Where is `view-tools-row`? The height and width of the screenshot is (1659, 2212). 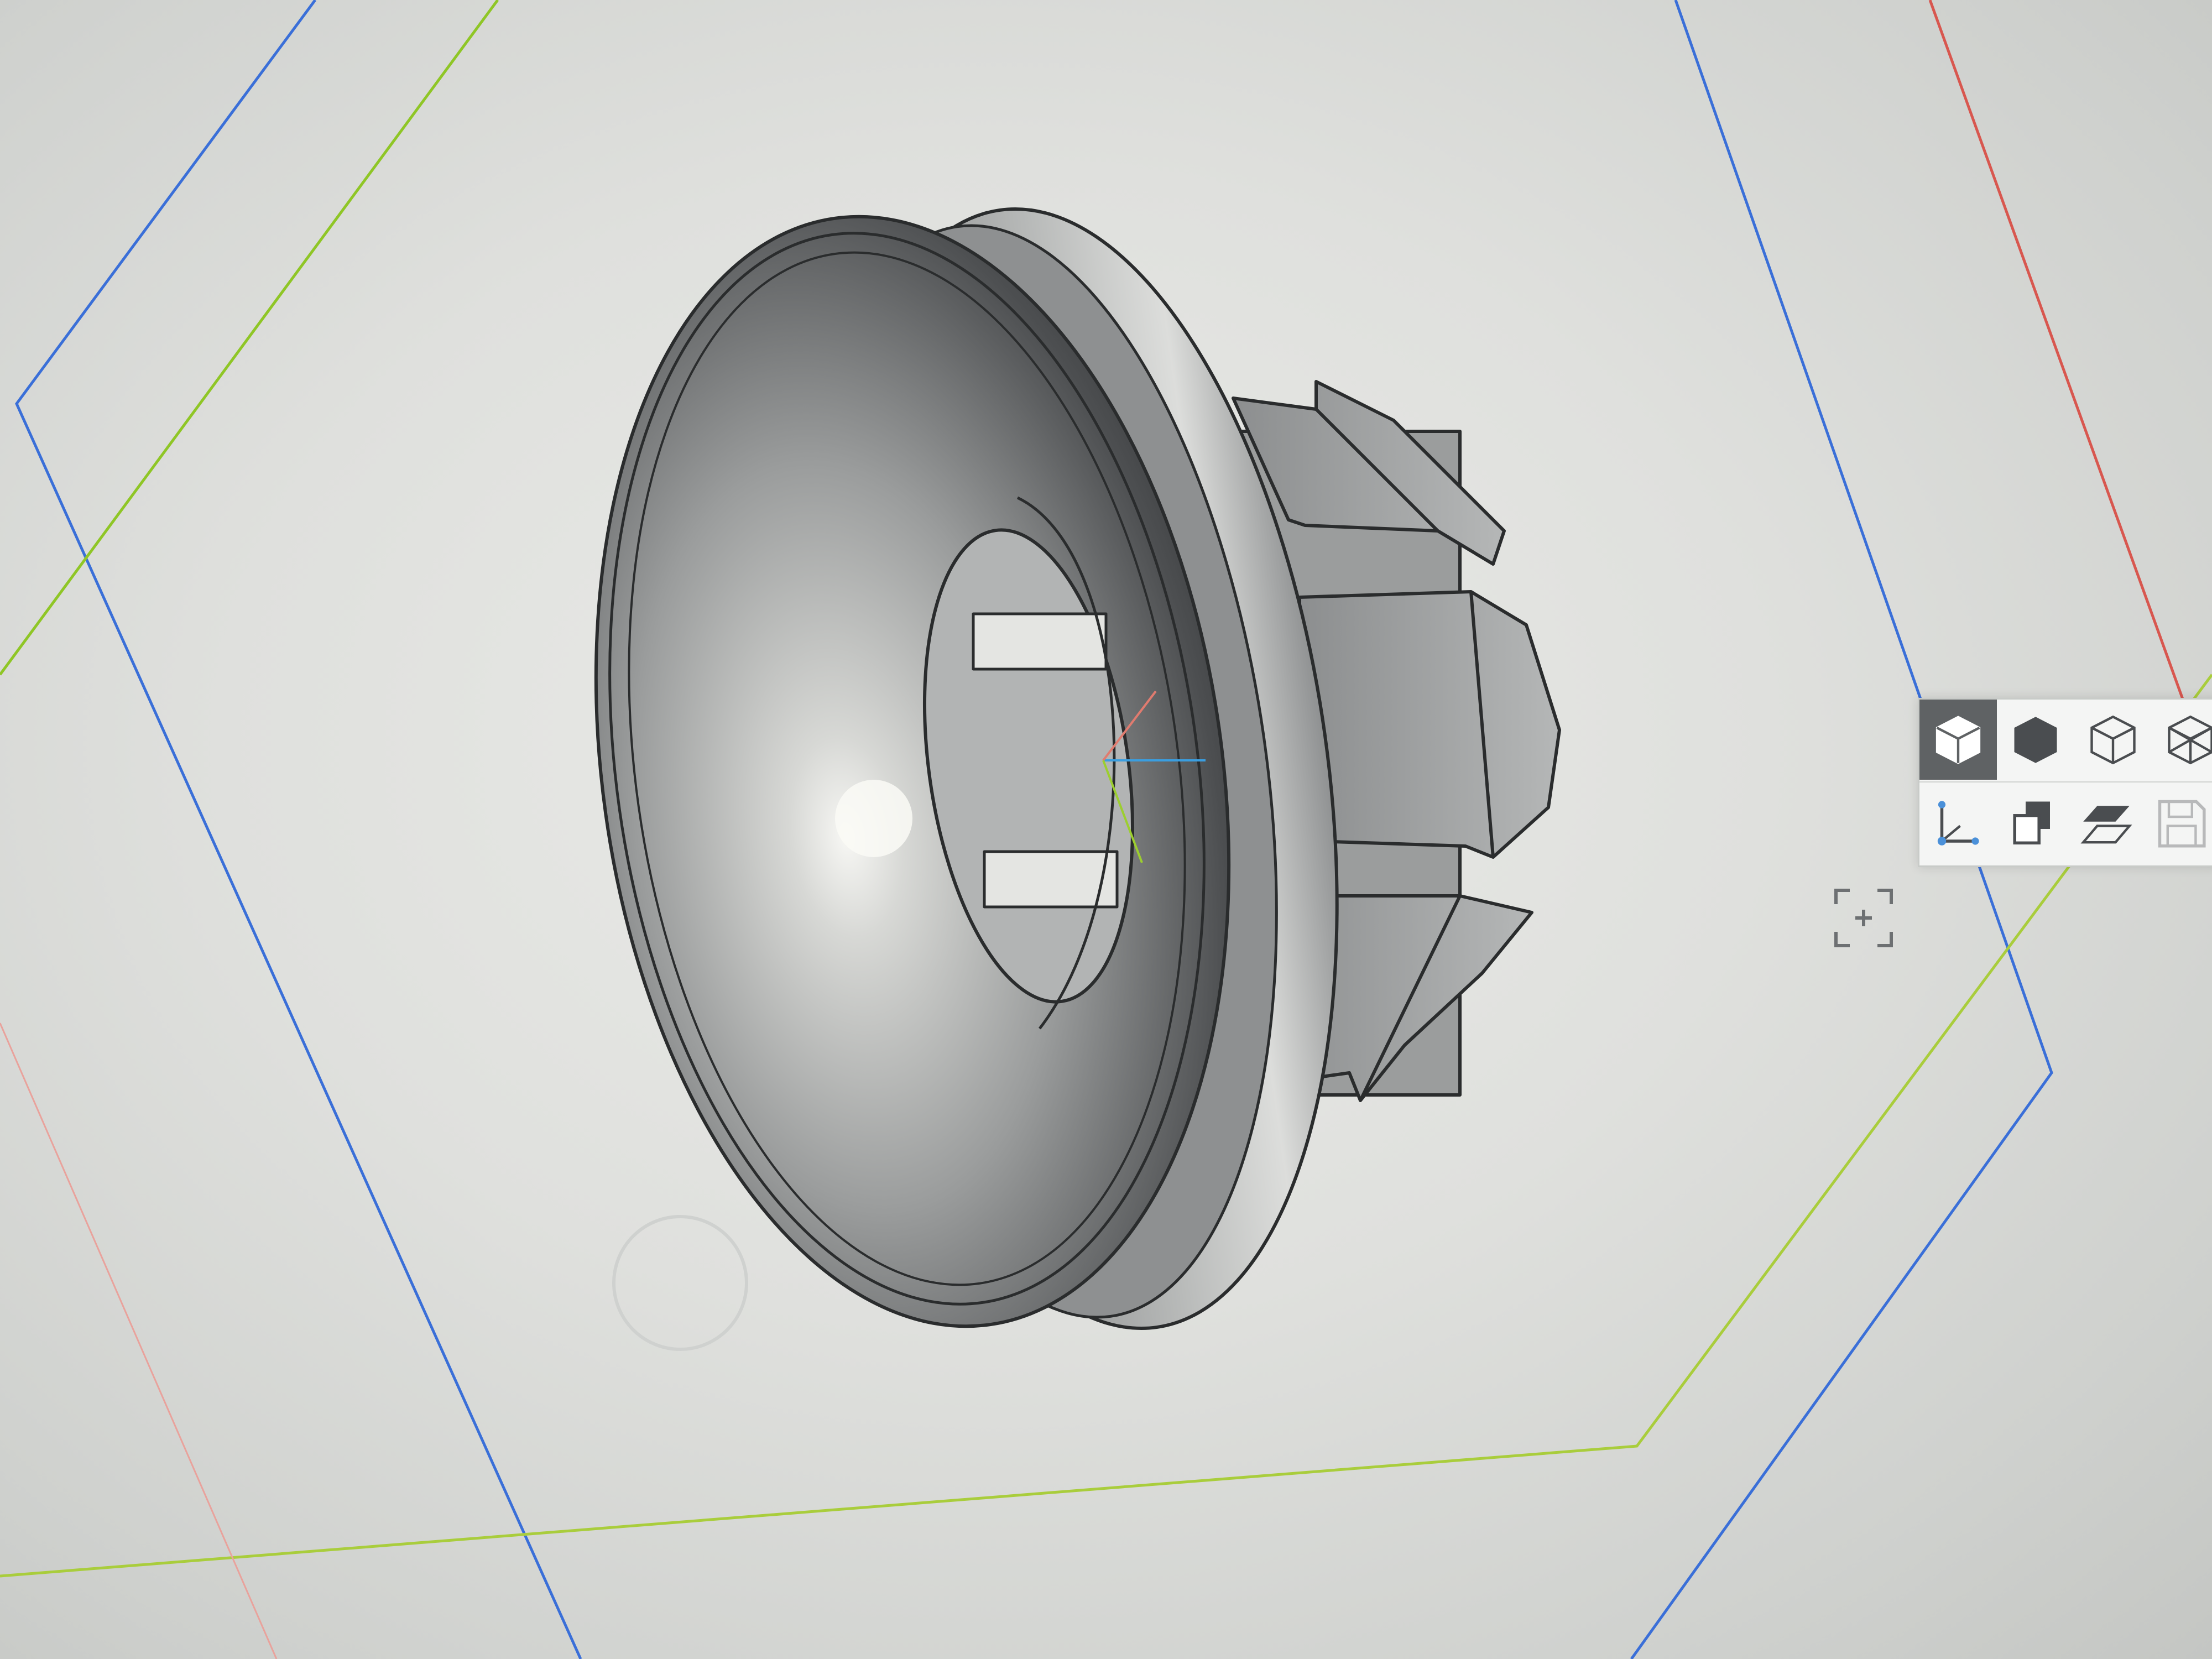 view-tools-row is located at coordinates (2066, 822).